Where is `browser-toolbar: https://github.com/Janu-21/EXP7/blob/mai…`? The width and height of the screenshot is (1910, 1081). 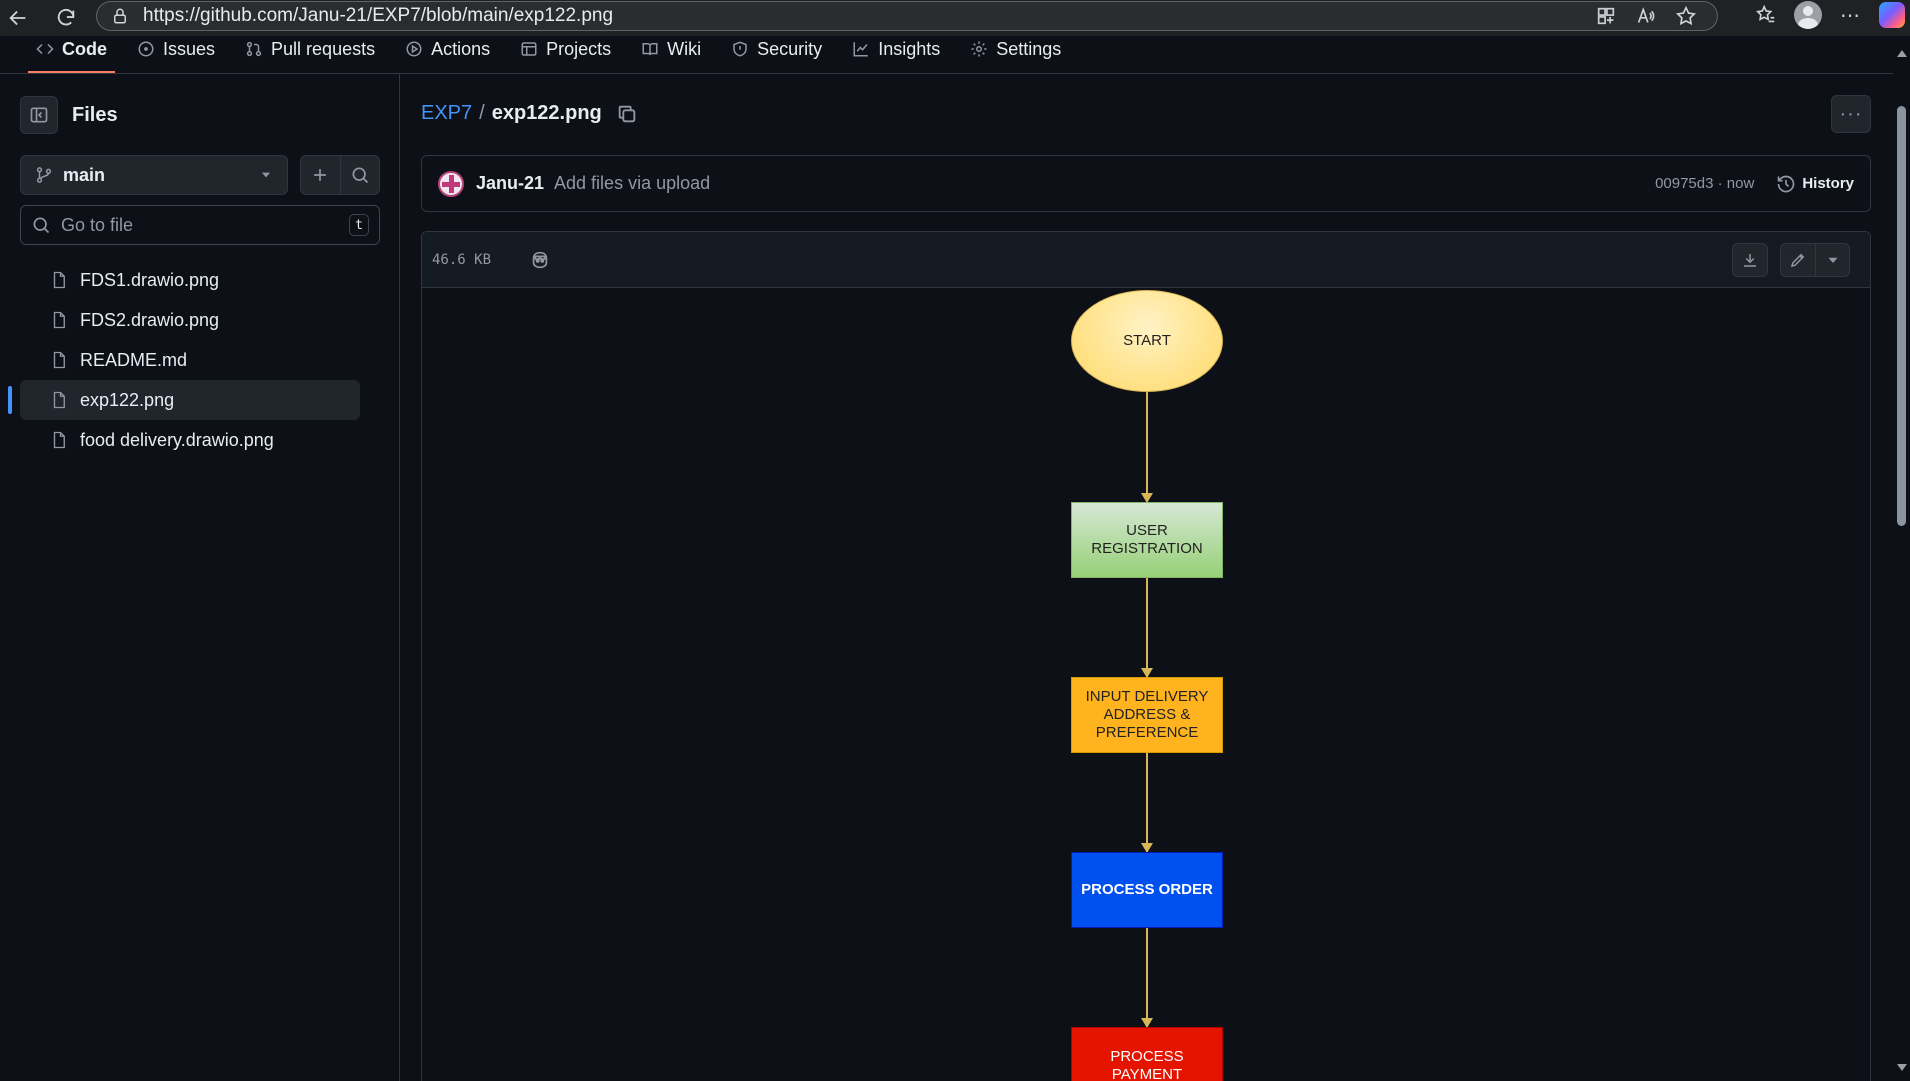 browser-toolbar: https://github.com/Janu-21/EXP7/blob/mai… is located at coordinates (955, 18).